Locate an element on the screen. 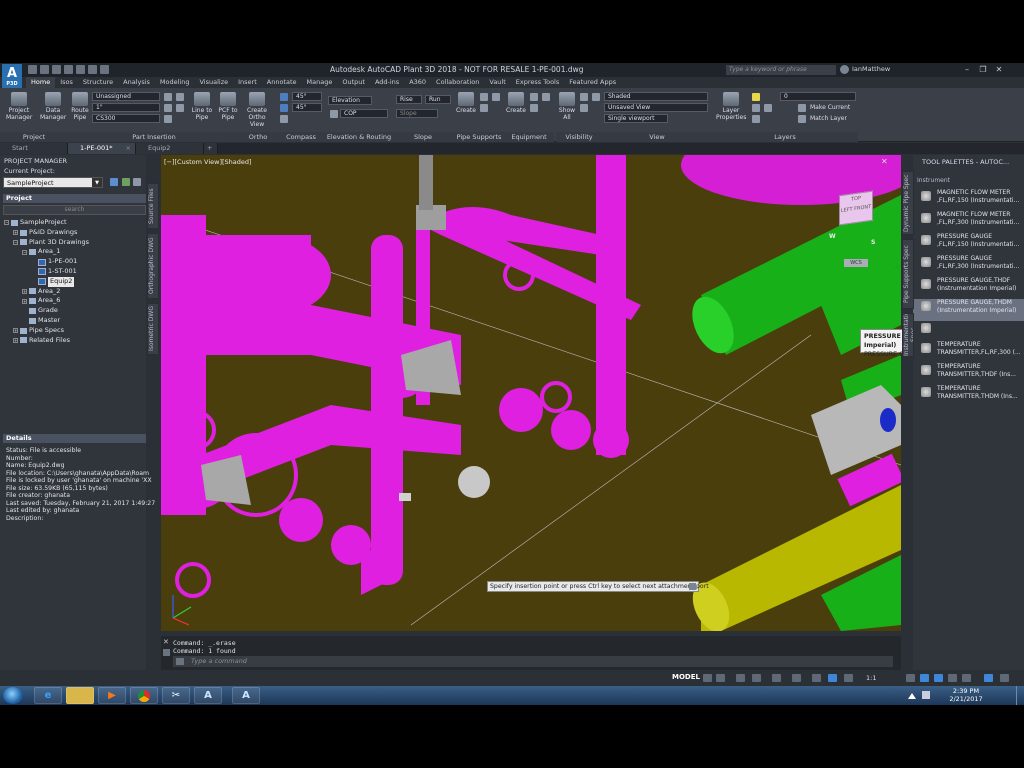 The image size is (1024, 768). compass-angle2-combo: 45° is located at coordinates (307, 107).